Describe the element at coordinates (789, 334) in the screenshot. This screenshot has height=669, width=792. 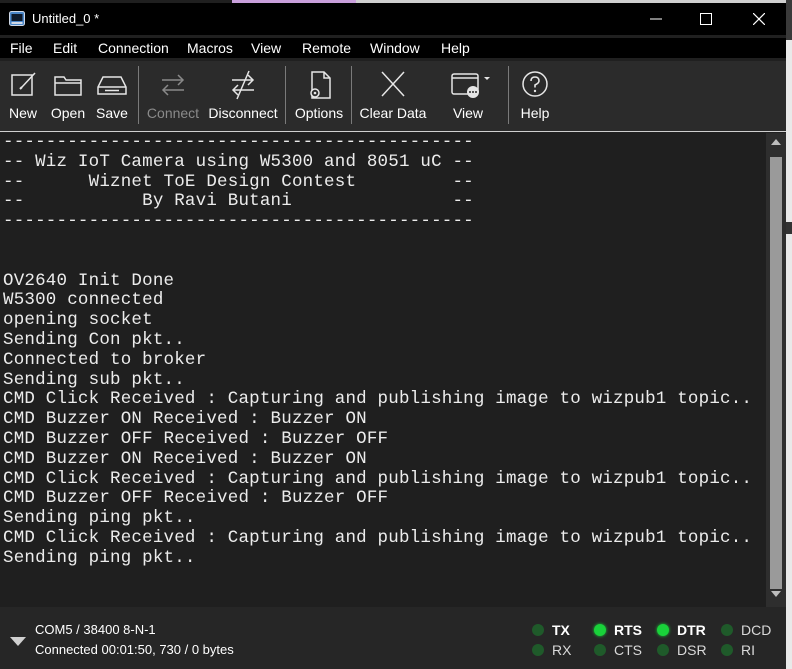
I see `background-window-edge` at that location.